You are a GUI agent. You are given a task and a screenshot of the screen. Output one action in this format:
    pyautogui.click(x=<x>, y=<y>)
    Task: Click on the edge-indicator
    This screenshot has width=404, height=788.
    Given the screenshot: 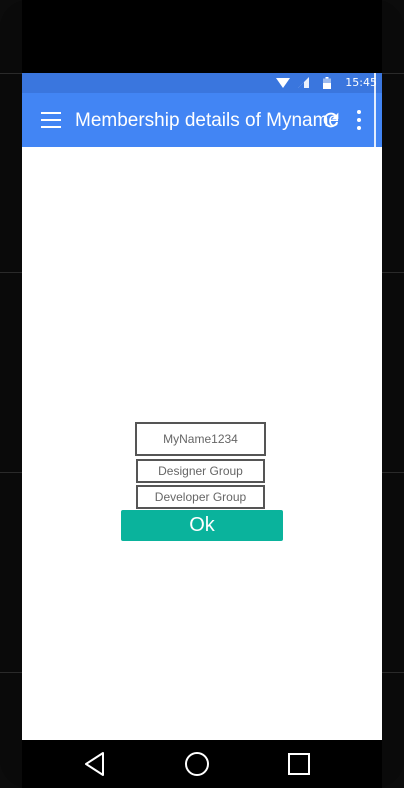 What is the action you would take?
    pyautogui.click(x=375, y=110)
    